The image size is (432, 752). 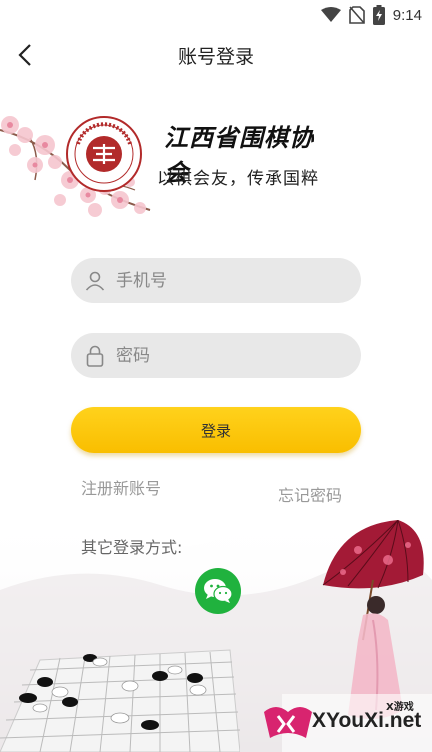 I want to click on phone-input, so click(x=226, y=280).